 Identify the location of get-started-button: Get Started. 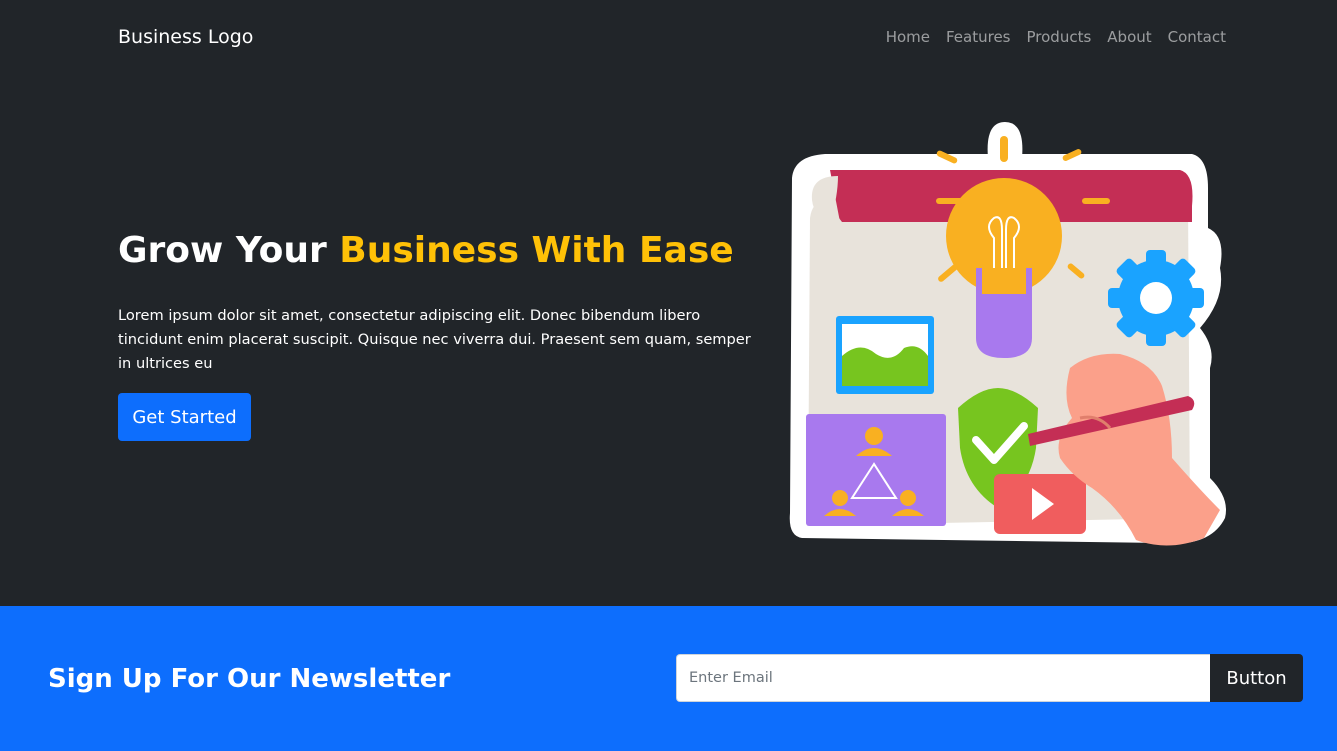
(184, 417).